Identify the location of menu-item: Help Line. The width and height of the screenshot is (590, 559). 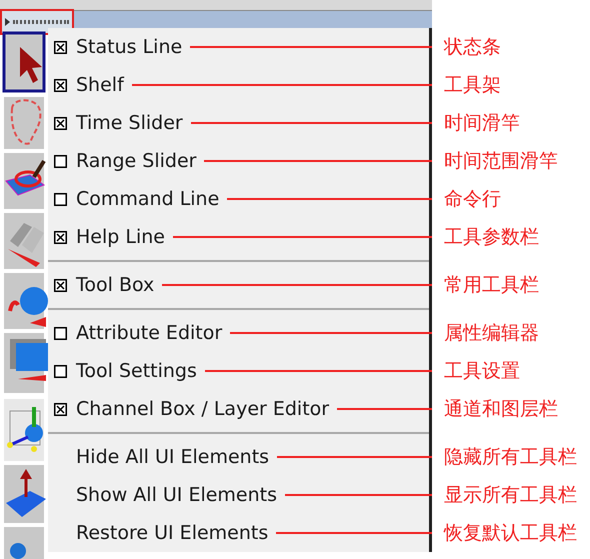
(240, 237).